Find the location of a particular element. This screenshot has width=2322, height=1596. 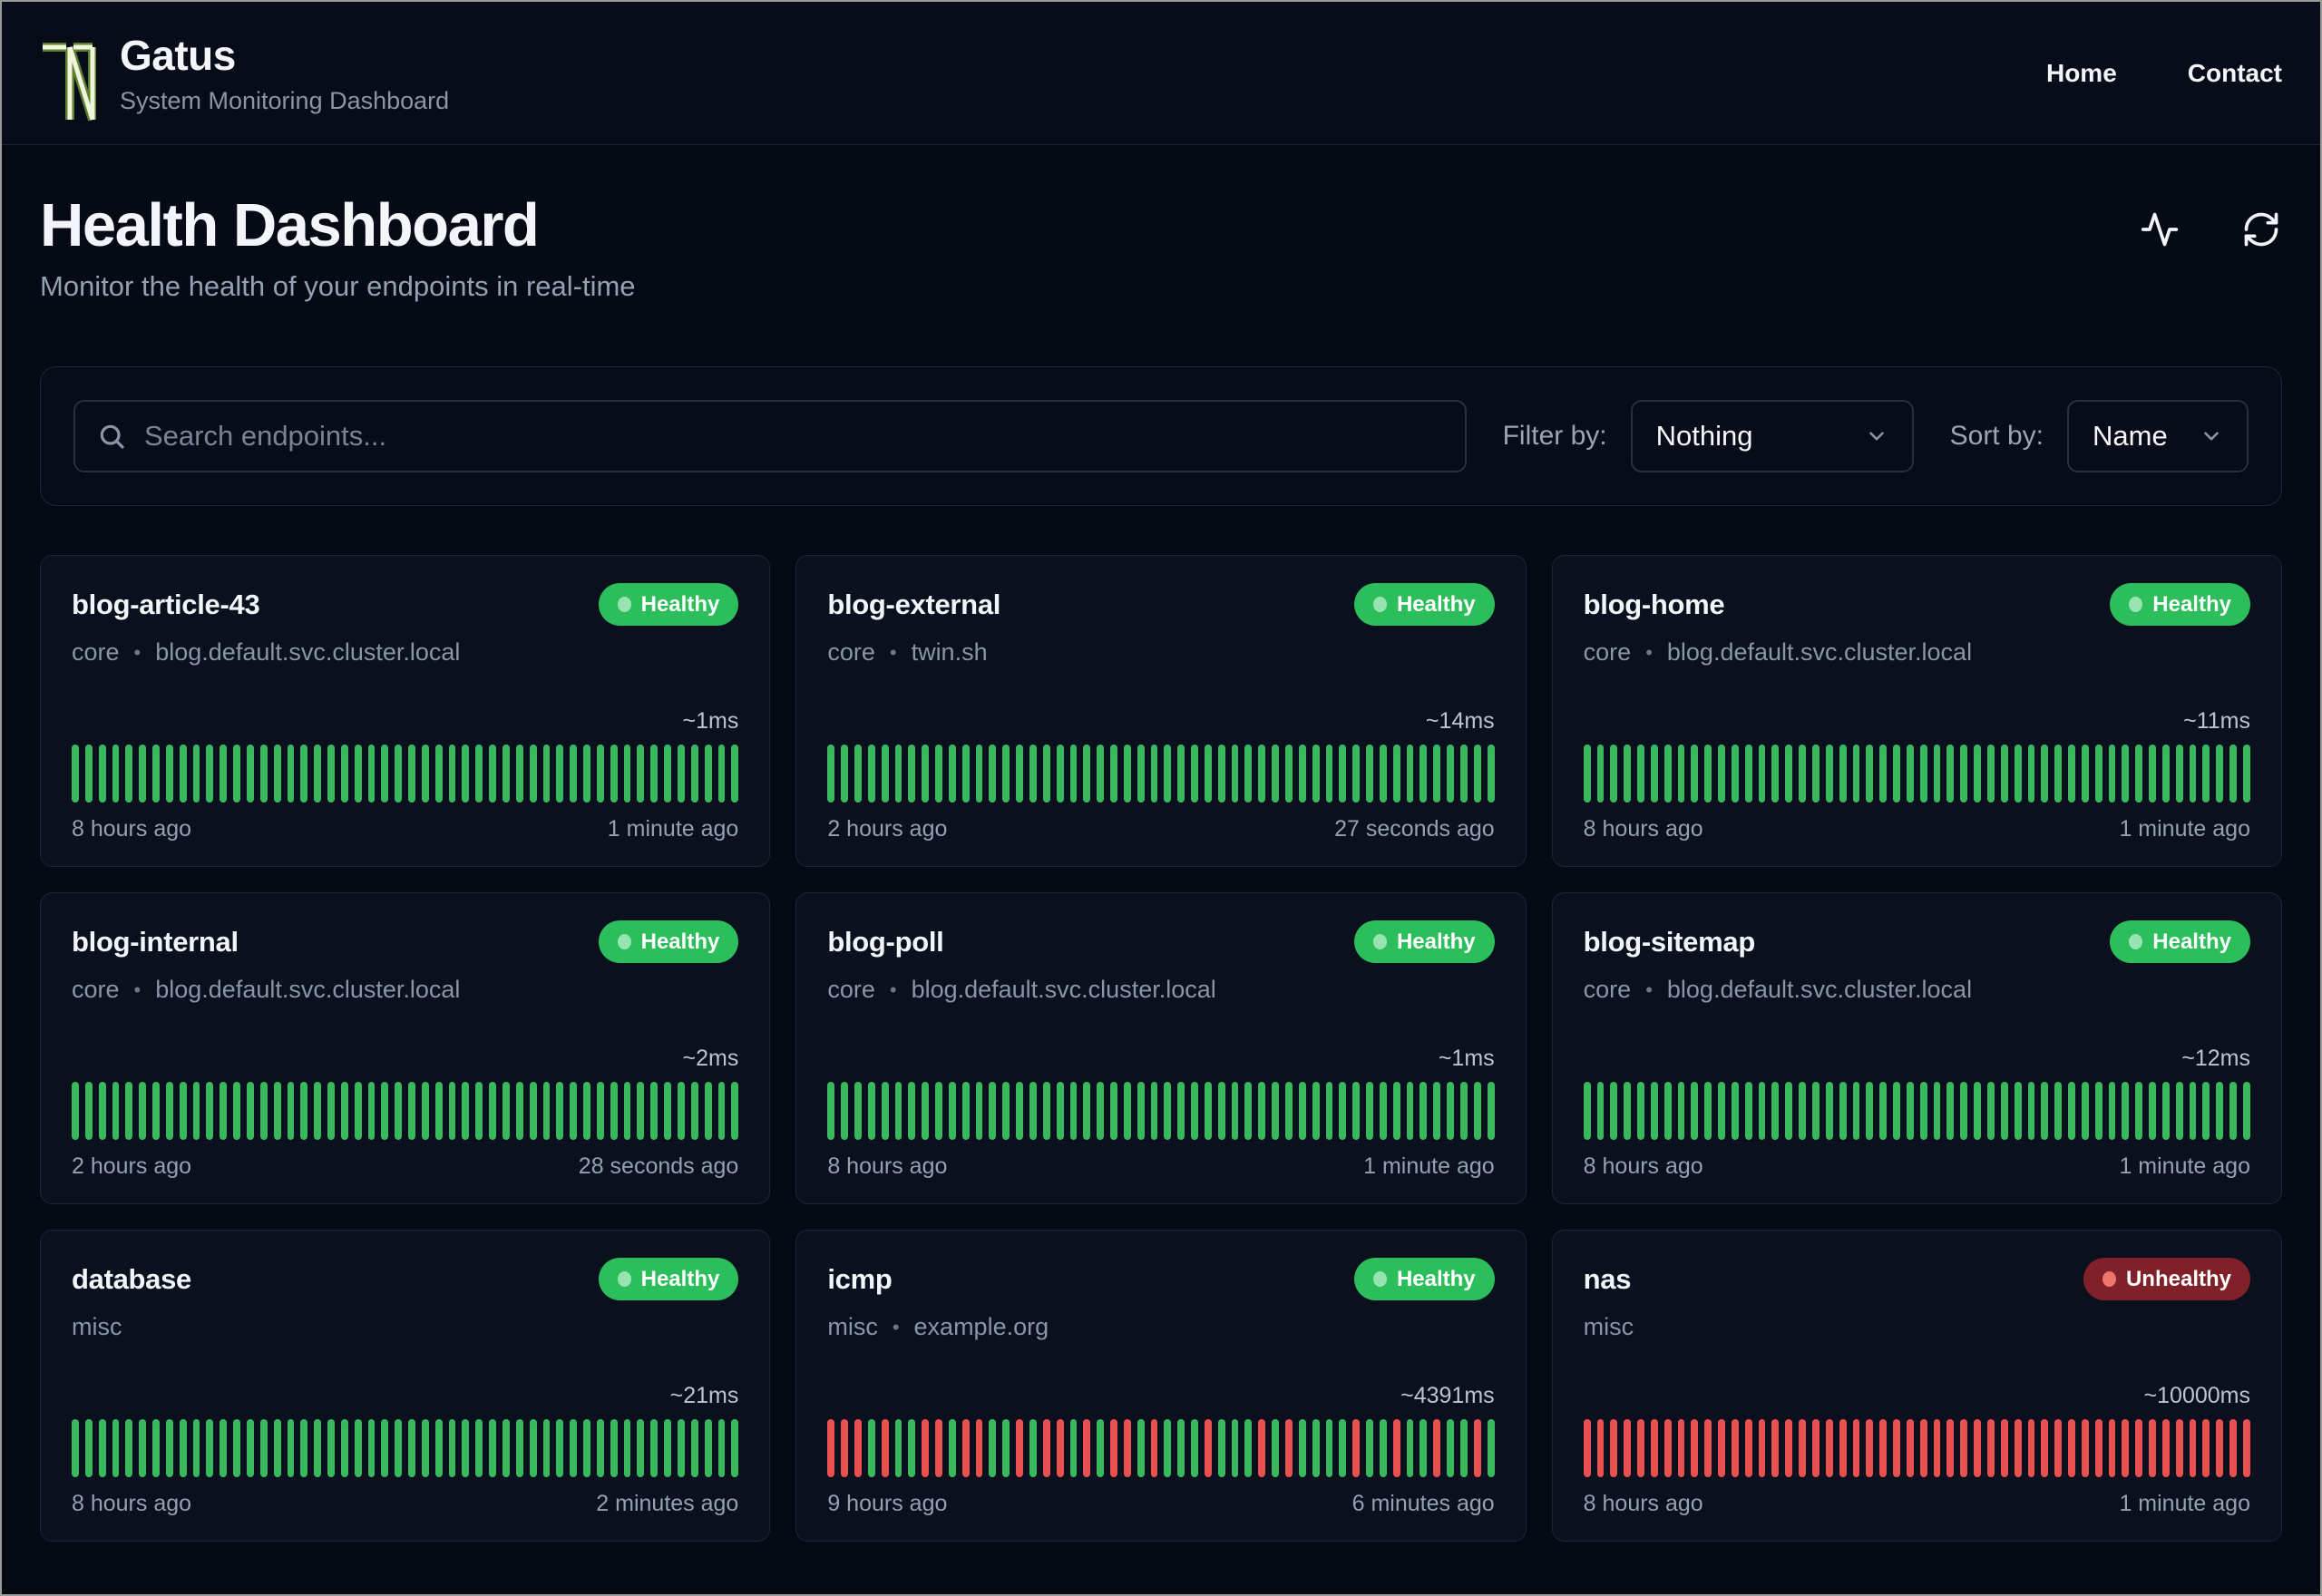

status-history-bars is located at coordinates (1161, 1448).